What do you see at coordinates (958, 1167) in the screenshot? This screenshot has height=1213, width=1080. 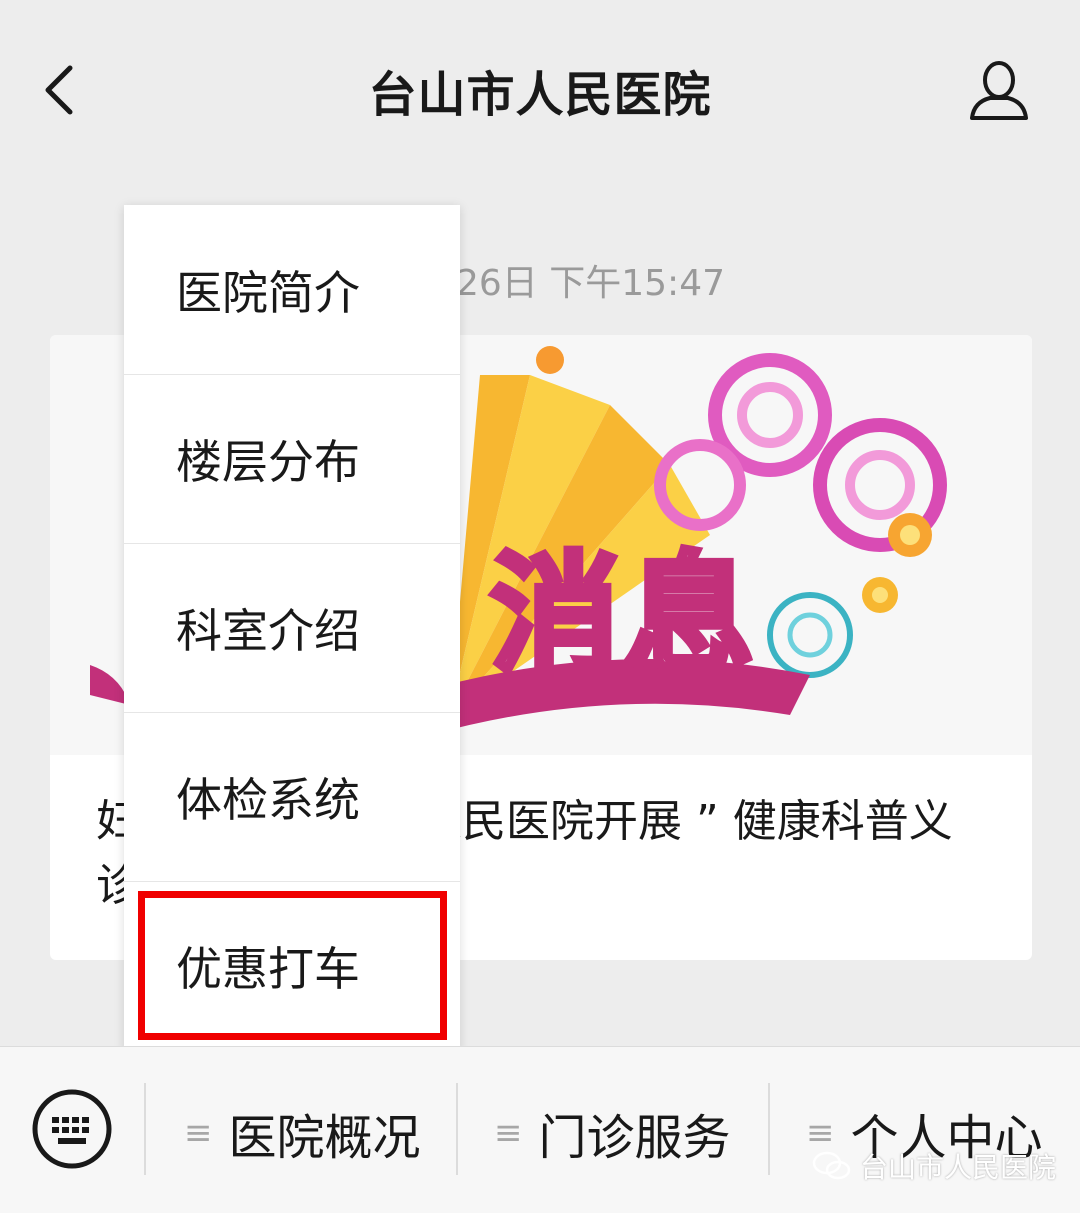 I see `watermark-text: 台山市人民医院` at bounding box center [958, 1167].